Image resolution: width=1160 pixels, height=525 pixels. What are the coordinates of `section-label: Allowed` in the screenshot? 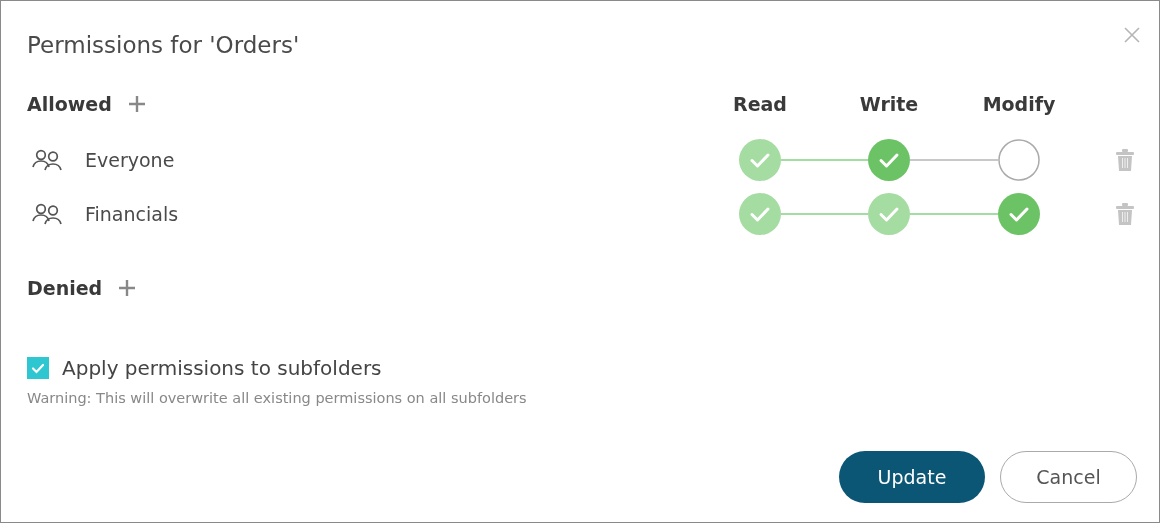 It's located at (69, 104).